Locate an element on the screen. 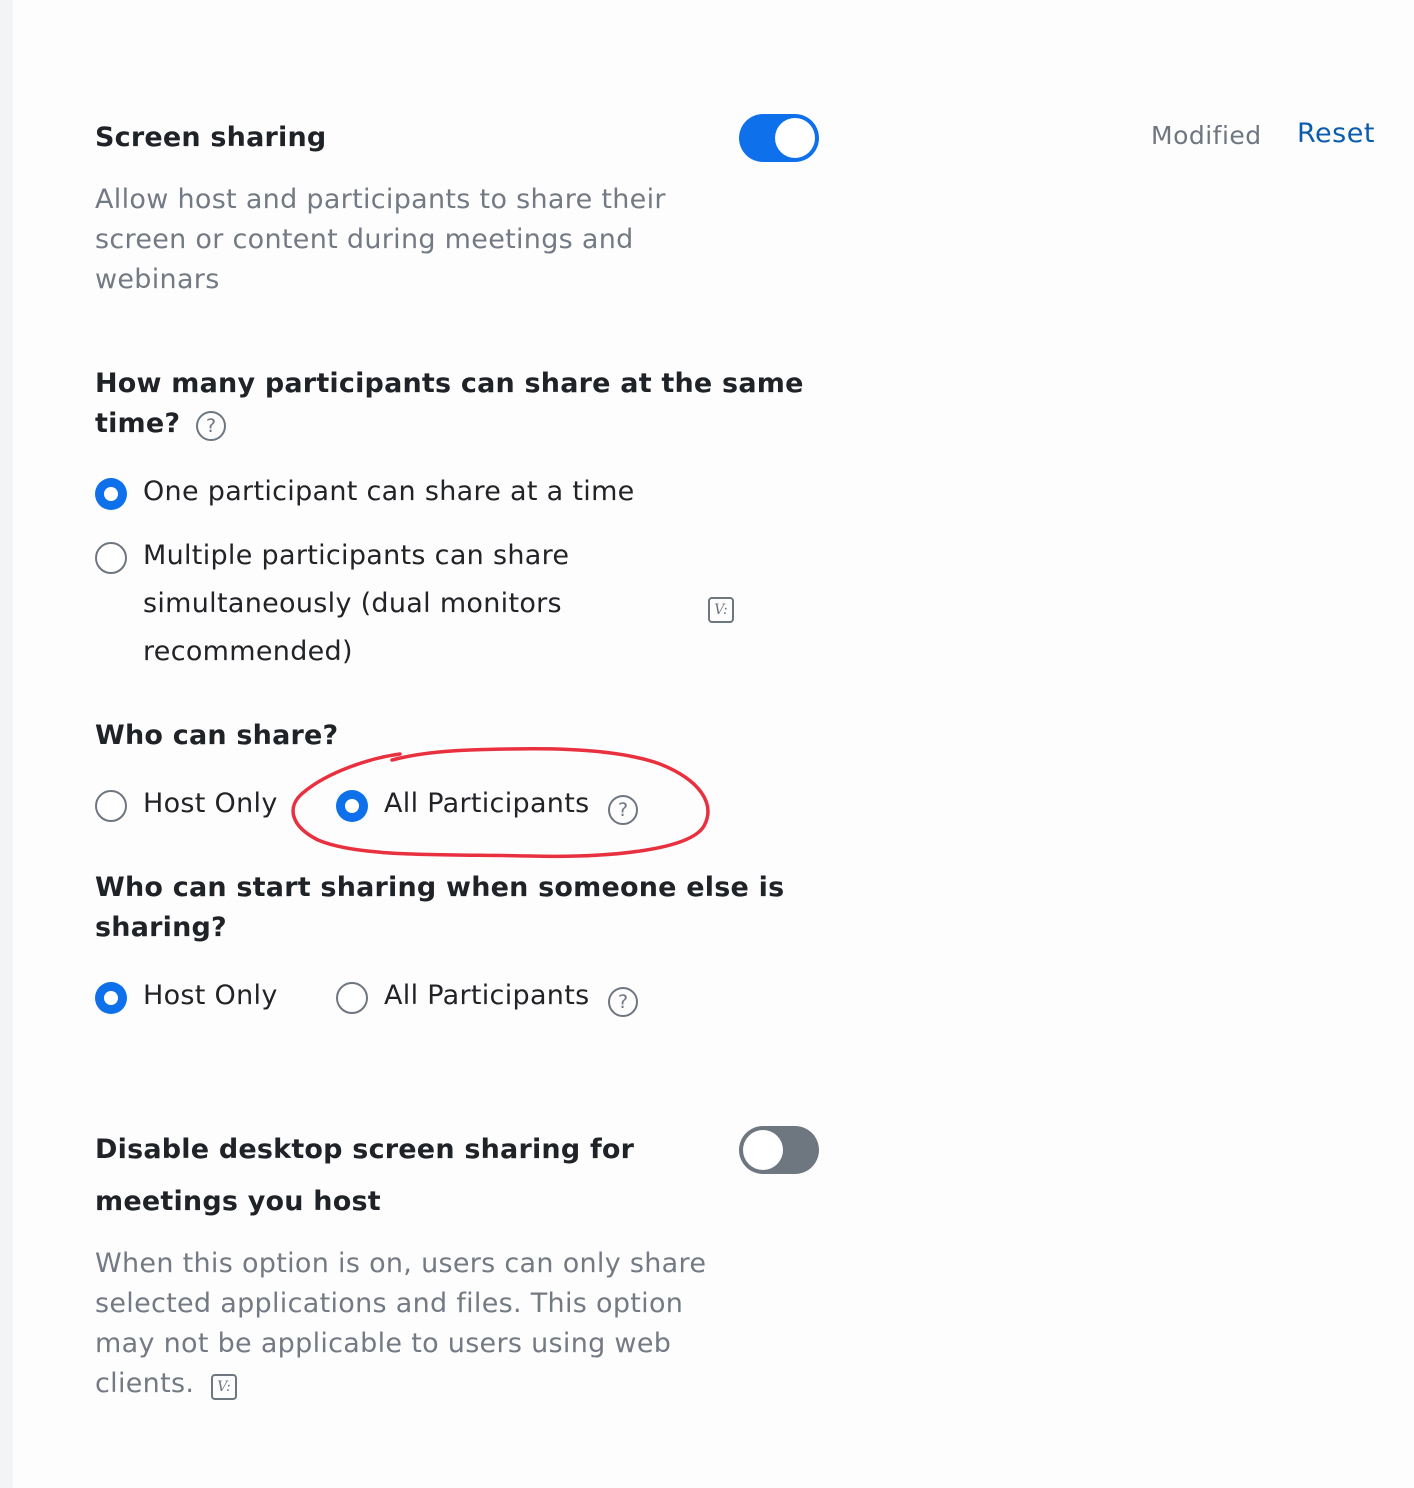 This screenshot has height=1488, width=1414. modified-status: Modified is located at coordinates (1206, 135).